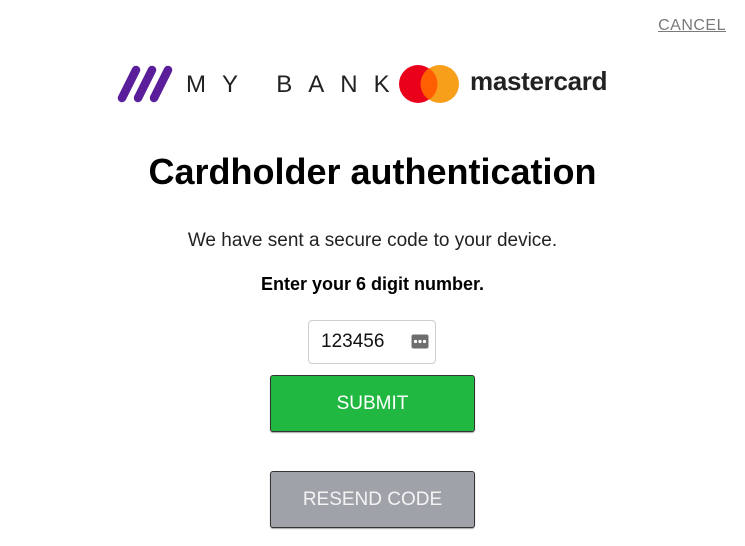  Describe the element at coordinates (429, 84) in the screenshot. I see `mastercard-logo-icon` at that location.